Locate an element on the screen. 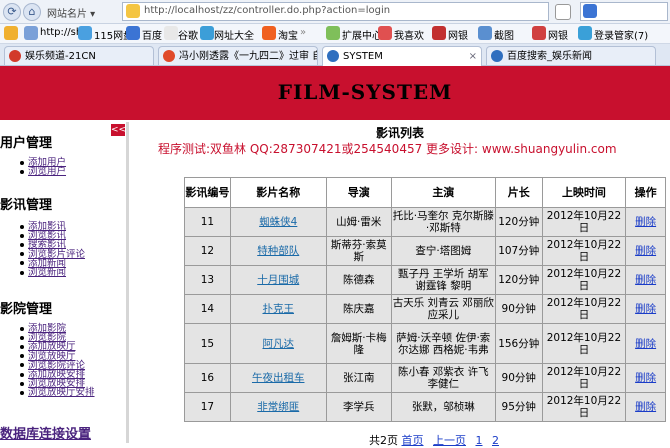  home-icon: ⌂ is located at coordinates (32, 12).